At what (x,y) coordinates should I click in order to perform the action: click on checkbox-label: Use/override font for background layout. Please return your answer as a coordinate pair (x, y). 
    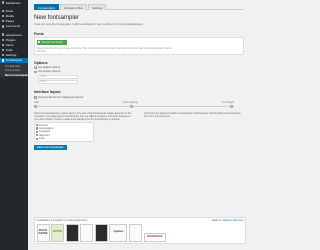
    Looking at the image, I should click on (60, 97).